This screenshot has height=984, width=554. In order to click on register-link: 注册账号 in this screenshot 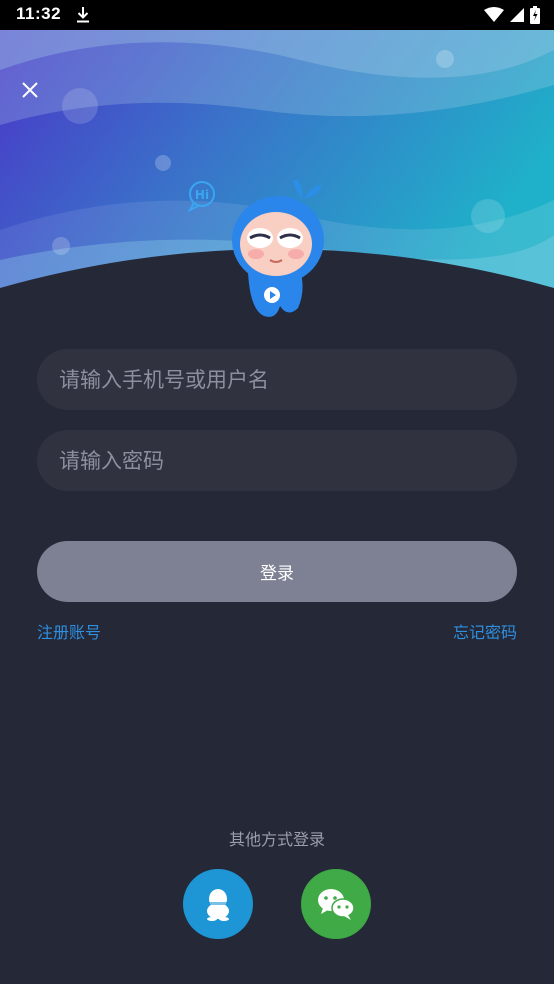, I will do `click(69, 631)`.